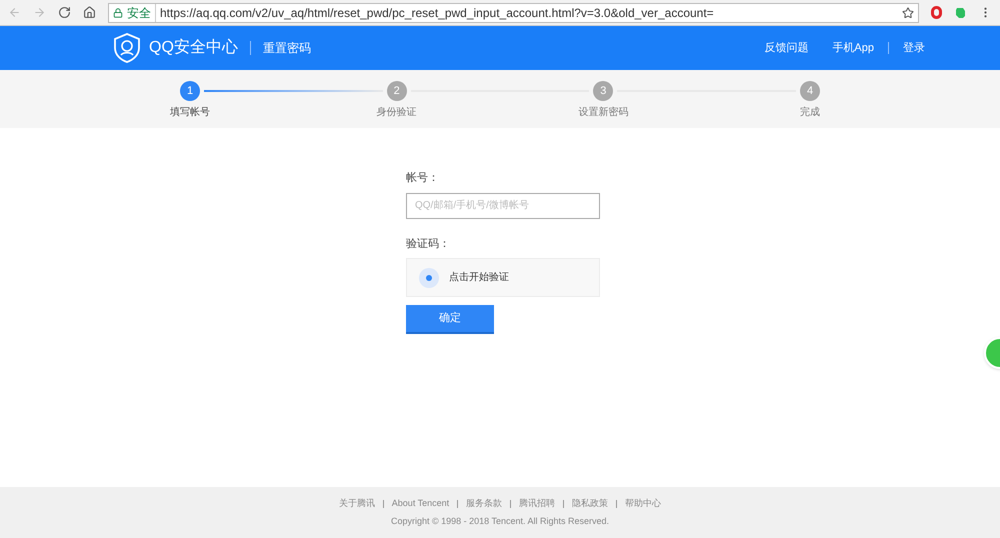 The width and height of the screenshot is (1000, 538). What do you see at coordinates (786, 48) in the screenshot?
I see `header-link: 反馈问题` at bounding box center [786, 48].